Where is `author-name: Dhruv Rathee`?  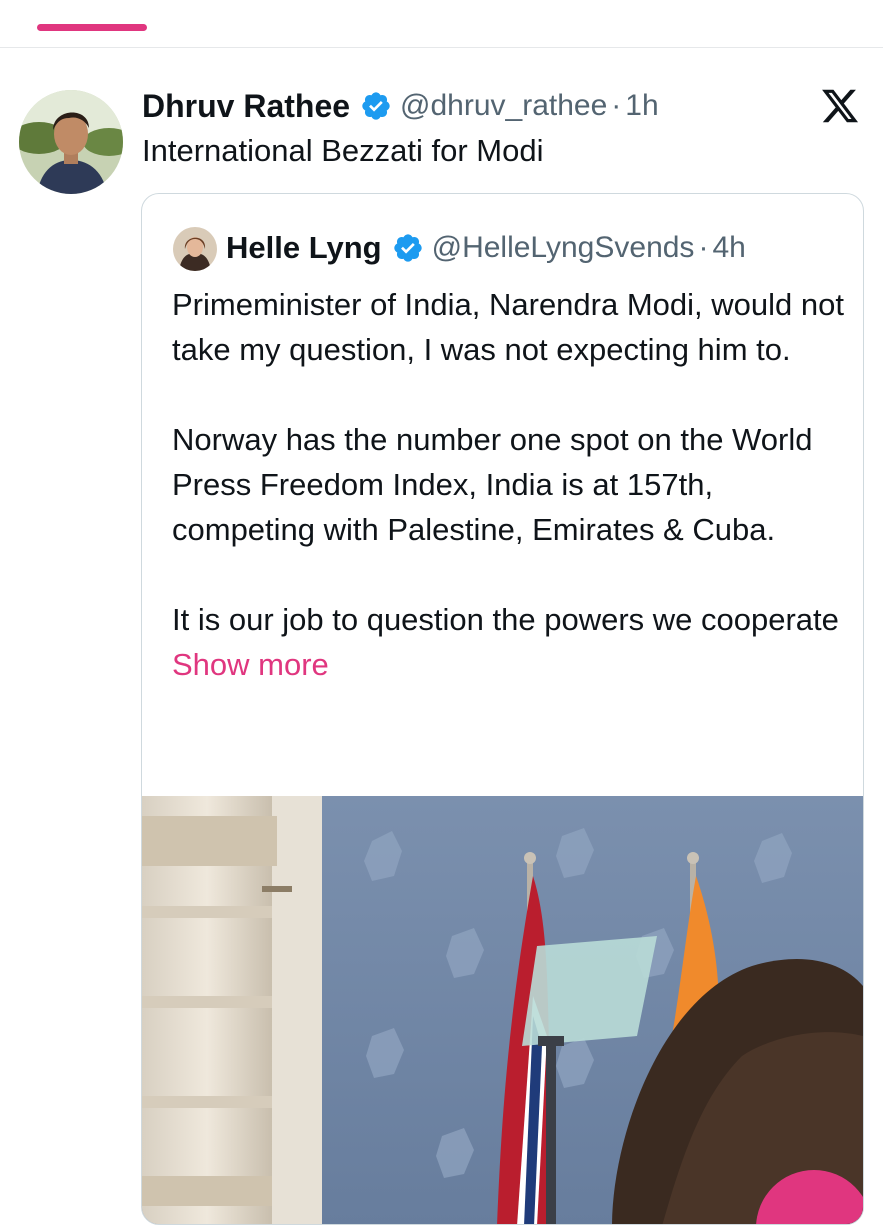 author-name: Dhruv Rathee is located at coordinates (246, 106).